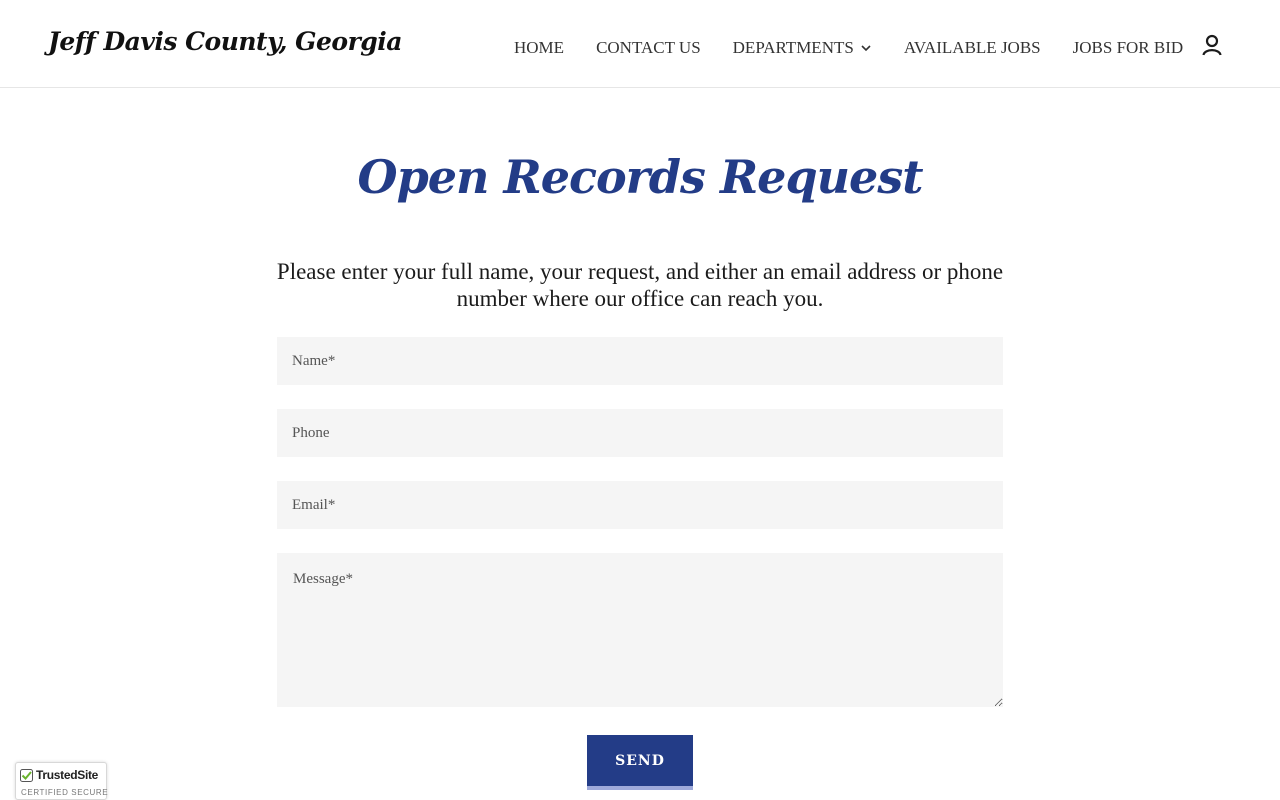 The width and height of the screenshot is (1280, 800). I want to click on page-title: Open Records Request, so click(640, 177).